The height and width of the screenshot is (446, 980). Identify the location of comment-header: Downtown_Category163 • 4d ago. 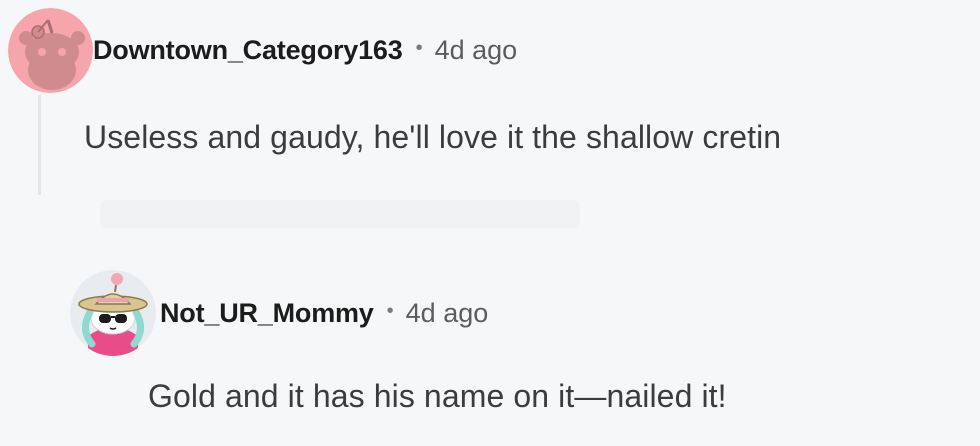
(262, 50).